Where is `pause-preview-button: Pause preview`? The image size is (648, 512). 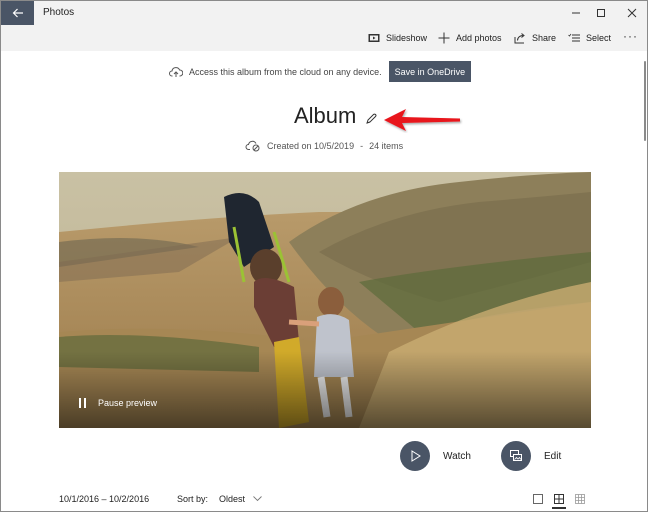
pause-preview-button: Pause preview is located at coordinates (118, 403).